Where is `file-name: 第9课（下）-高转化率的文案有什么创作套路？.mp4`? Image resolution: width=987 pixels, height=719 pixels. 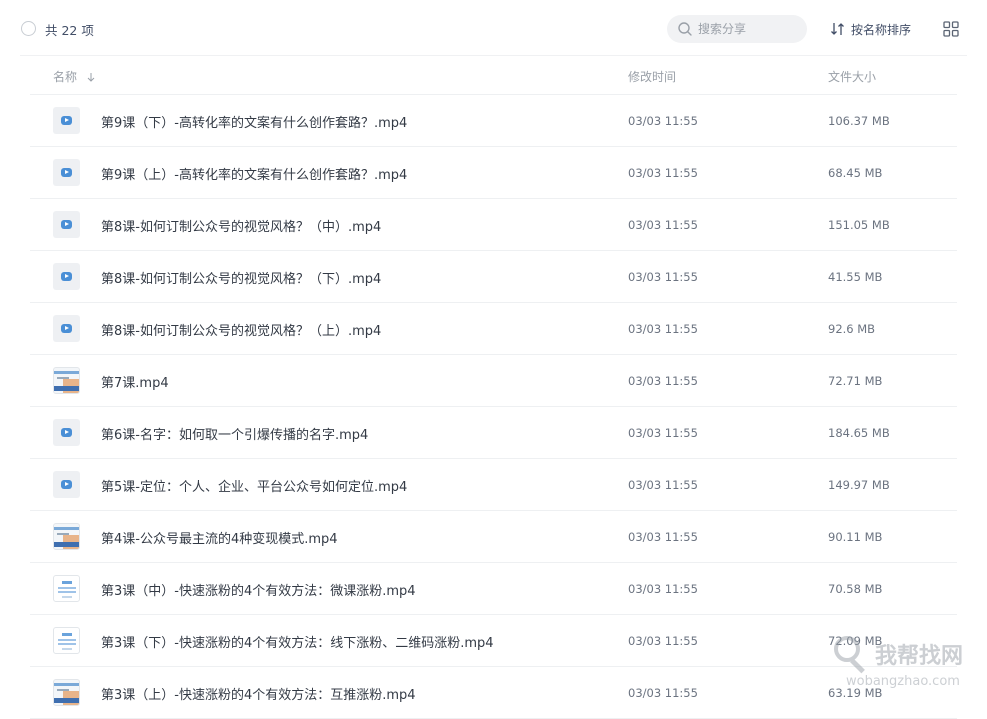
file-name: 第9课（下）-高转化率的文案有什么创作套路？.mp4 is located at coordinates (254, 121).